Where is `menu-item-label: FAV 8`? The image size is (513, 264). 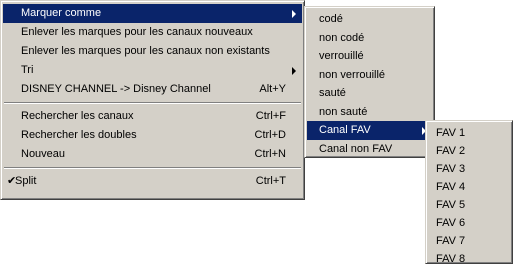
menu-item-label: FAV 8 is located at coordinates (451, 258).